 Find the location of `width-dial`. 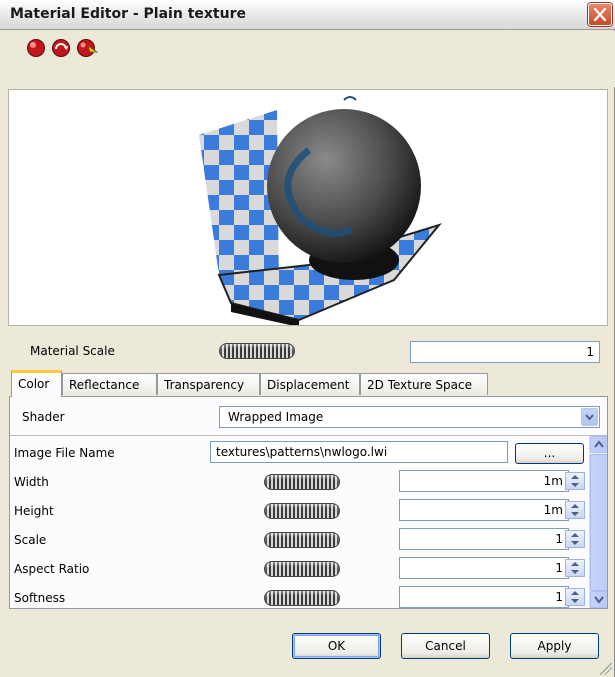

width-dial is located at coordinates (302, 482).